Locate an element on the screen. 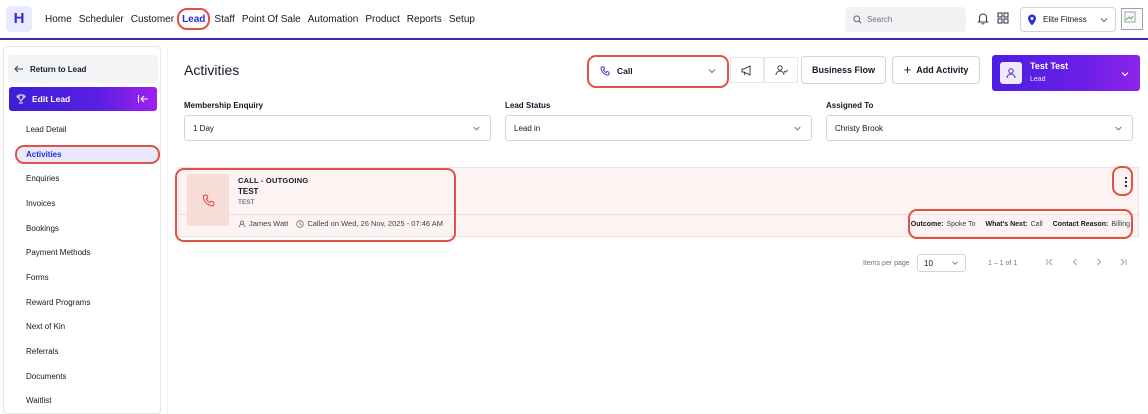 The width and height of the screenshot is (1148, 414). edit-lead-header: Edit Lead is located at coordinates (83, 99).